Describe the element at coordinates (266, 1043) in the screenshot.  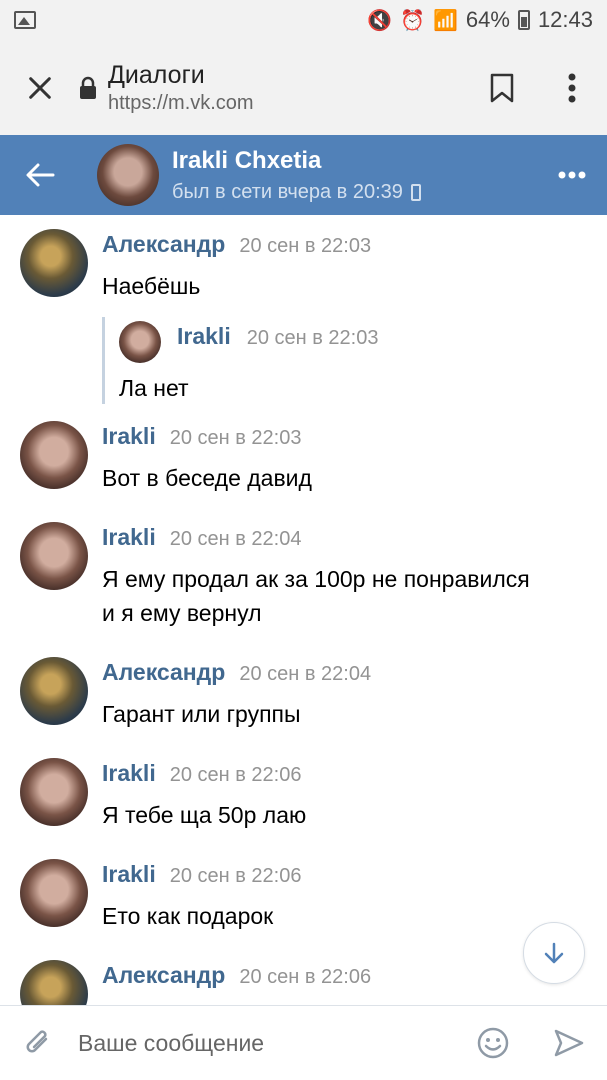
I see `message-input` at that location.